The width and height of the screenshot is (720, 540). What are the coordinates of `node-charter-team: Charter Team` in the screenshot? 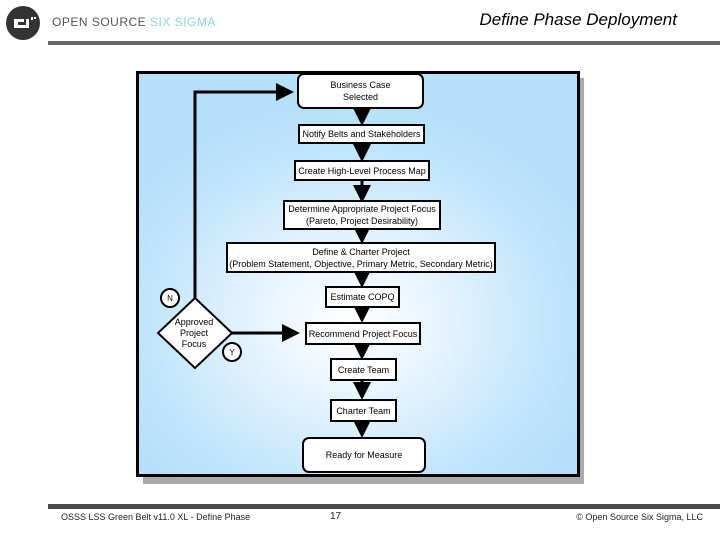 It's located at (363, 410).